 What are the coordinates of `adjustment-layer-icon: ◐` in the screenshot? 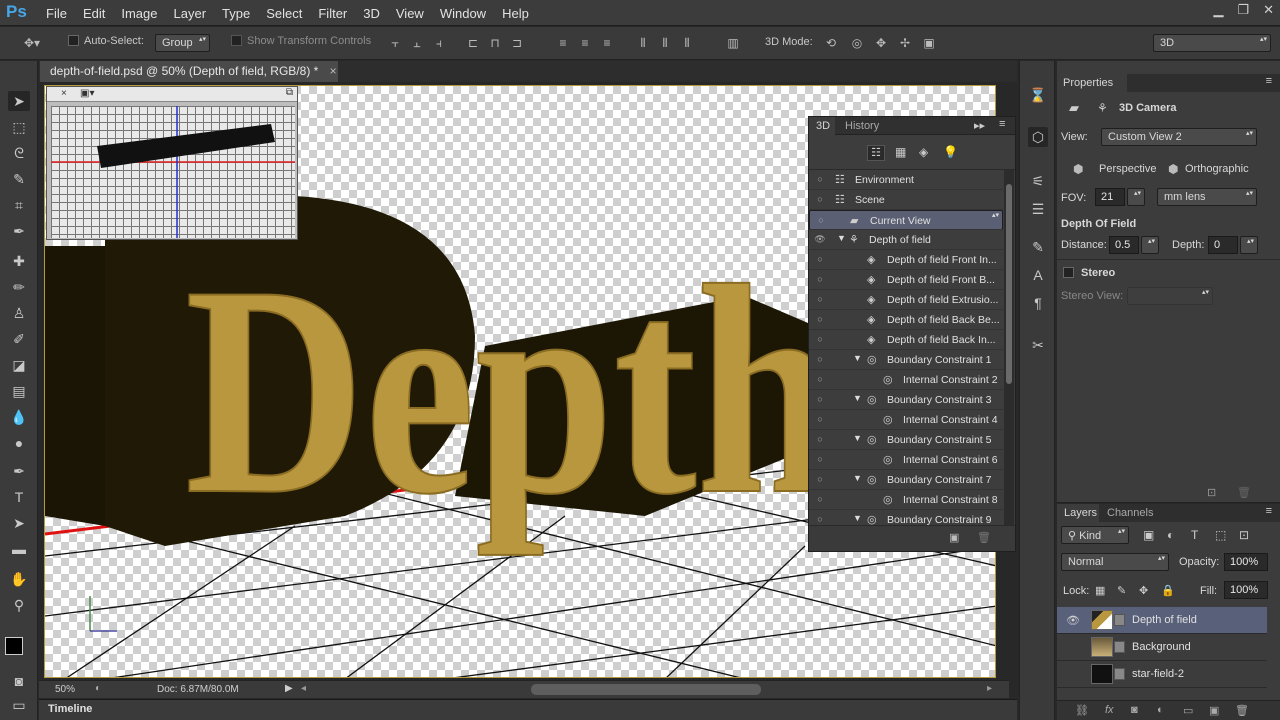 It's located at (1160, 710).